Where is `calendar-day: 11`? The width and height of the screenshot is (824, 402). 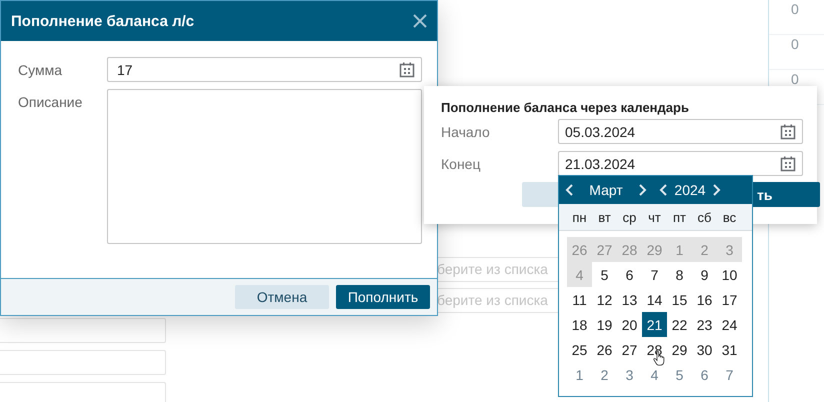 calendar-day: 11 is located at coordinates (579, 299).